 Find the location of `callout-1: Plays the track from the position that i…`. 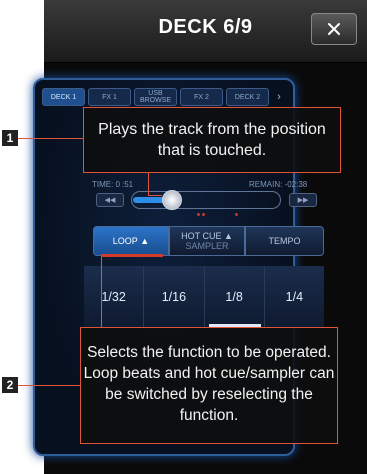

callout-1: Plays the track from the position that i… is located at coordinates (212, 140).